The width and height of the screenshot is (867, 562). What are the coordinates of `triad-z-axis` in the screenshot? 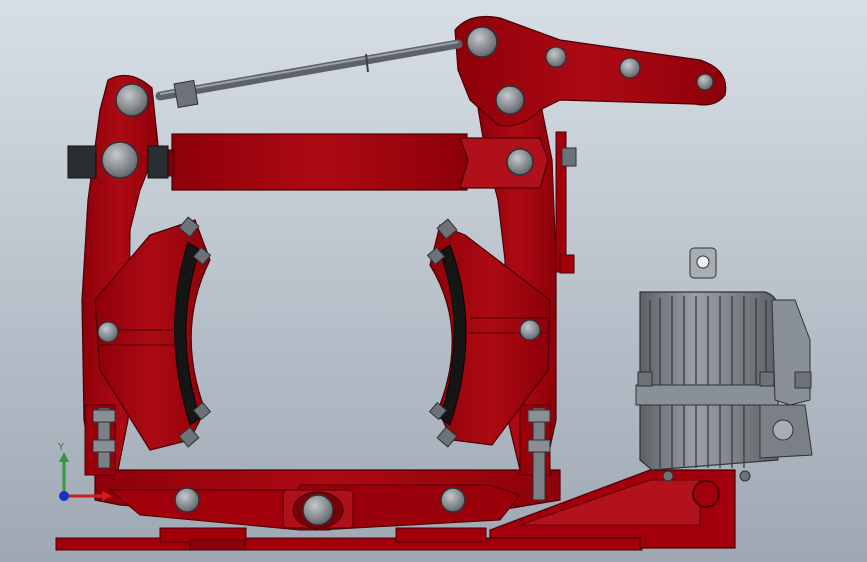 It's located at (64, 496).